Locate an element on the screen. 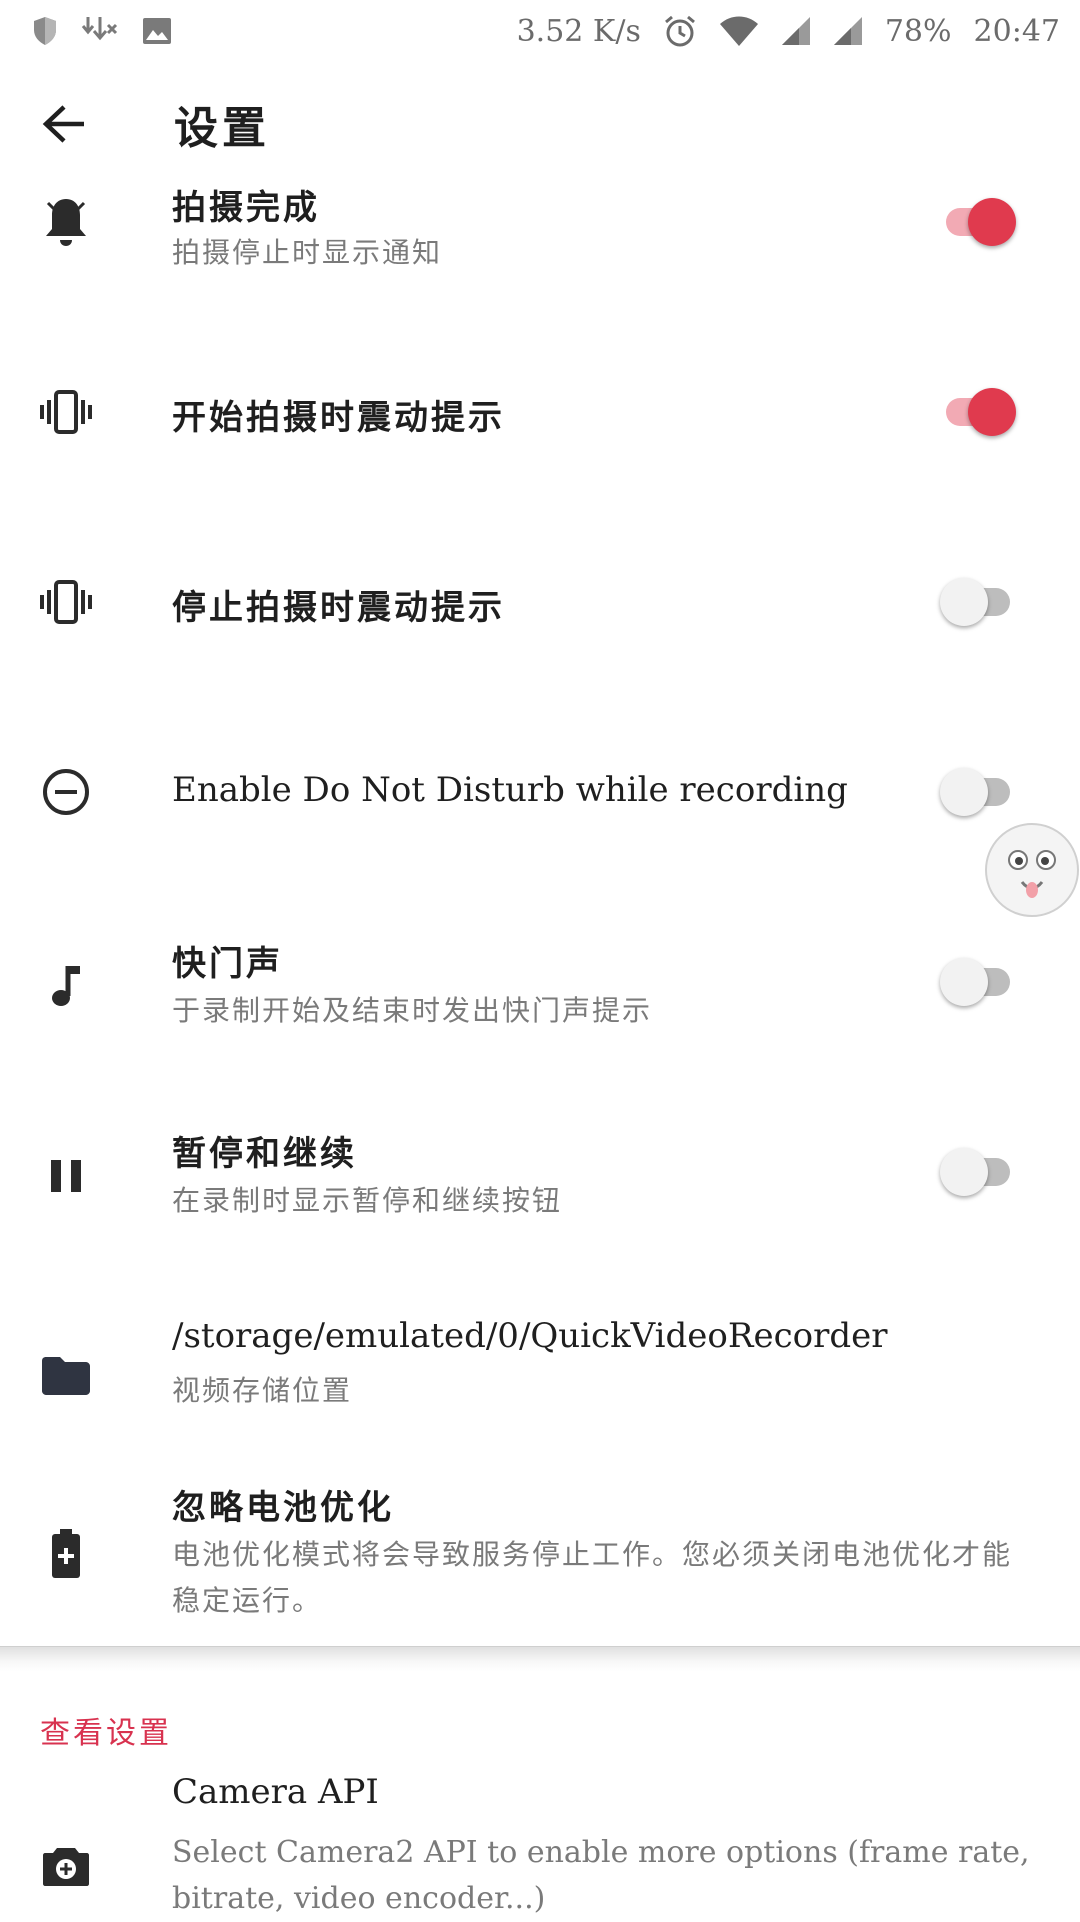 The width and height of the screenshot is (1080, 1922). toggle-shutter-sound is located at coordinates (978, 982).